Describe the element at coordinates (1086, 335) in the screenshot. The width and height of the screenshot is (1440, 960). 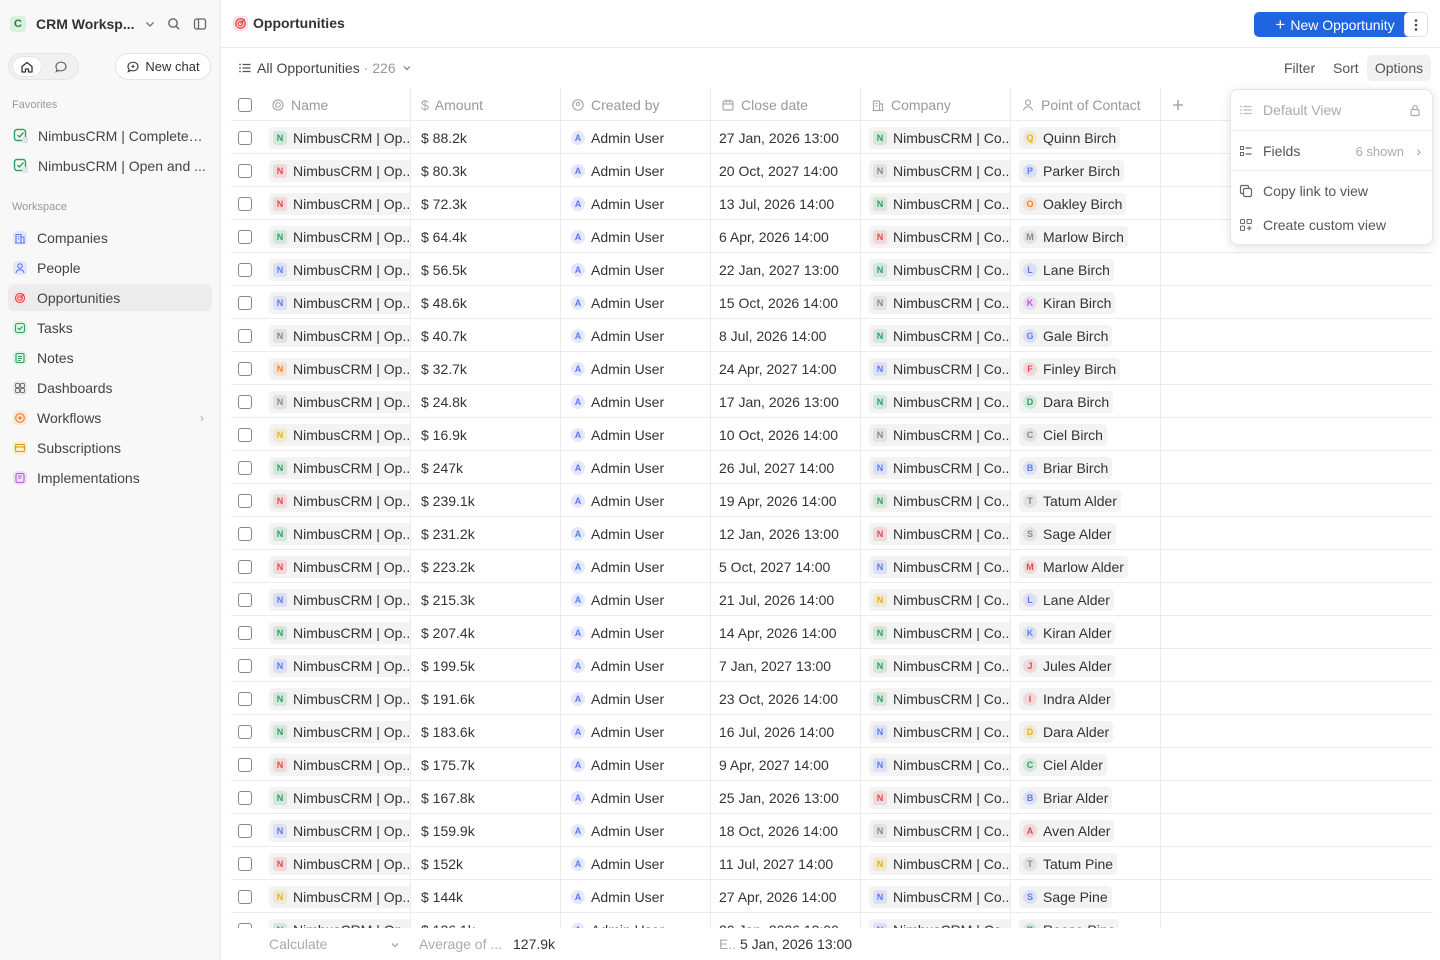
I see `point-of-contact-cell: G Gale Birch` at that location.